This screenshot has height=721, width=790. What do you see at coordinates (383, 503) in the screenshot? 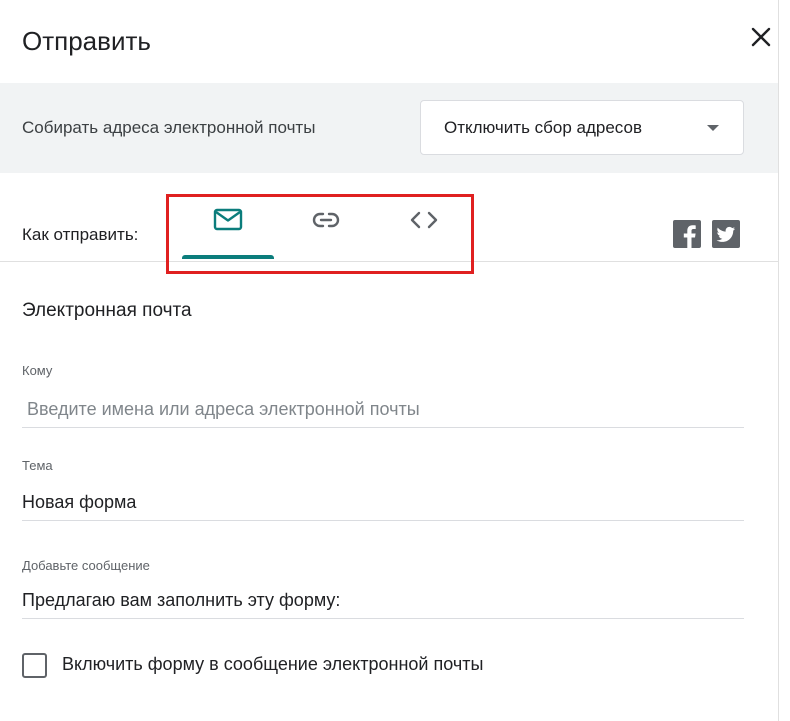
I see `subject-field-input` at bounding box center [383, 503].